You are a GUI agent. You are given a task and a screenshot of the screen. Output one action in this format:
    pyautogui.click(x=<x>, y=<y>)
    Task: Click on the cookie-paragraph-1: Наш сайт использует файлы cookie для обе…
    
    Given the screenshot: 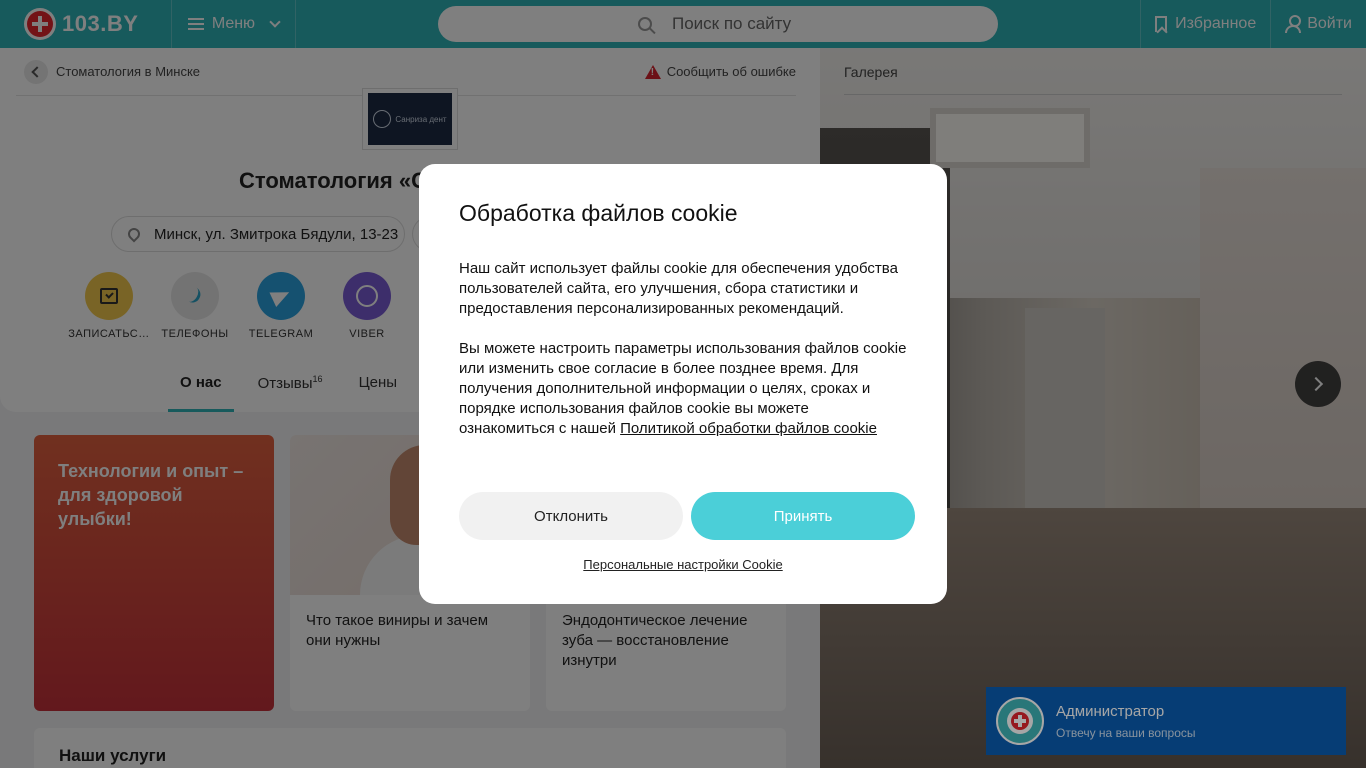 What is the action you would take?
    pyautogui.click(x=678, y=288)
    